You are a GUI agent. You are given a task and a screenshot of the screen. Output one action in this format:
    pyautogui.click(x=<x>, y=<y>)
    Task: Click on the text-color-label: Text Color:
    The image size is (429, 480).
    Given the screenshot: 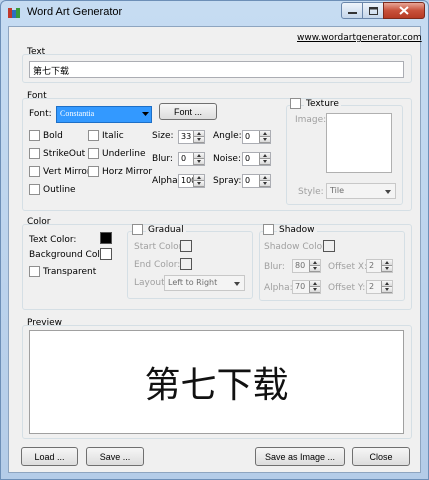 What is the action you would take?
    pyautogui.click(x=53, y=240)
    